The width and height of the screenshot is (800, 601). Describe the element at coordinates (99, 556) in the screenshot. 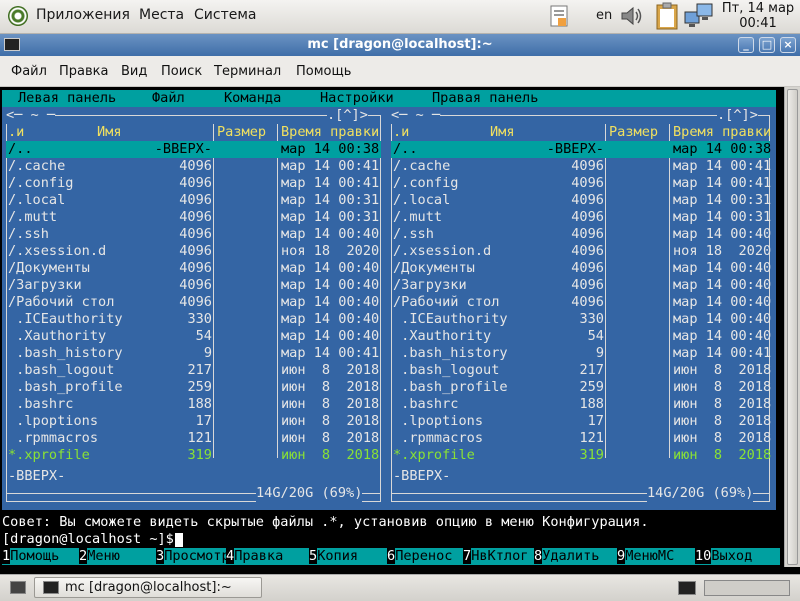

I see `fkey-2: 2Меню` at that location.